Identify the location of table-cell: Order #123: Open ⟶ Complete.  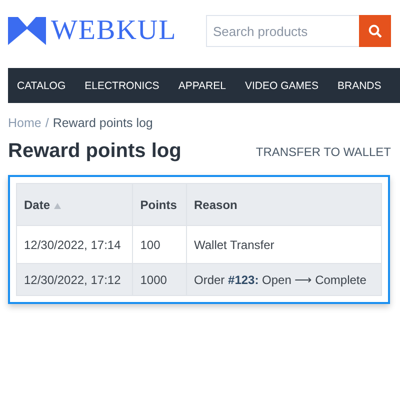
(284, 280).